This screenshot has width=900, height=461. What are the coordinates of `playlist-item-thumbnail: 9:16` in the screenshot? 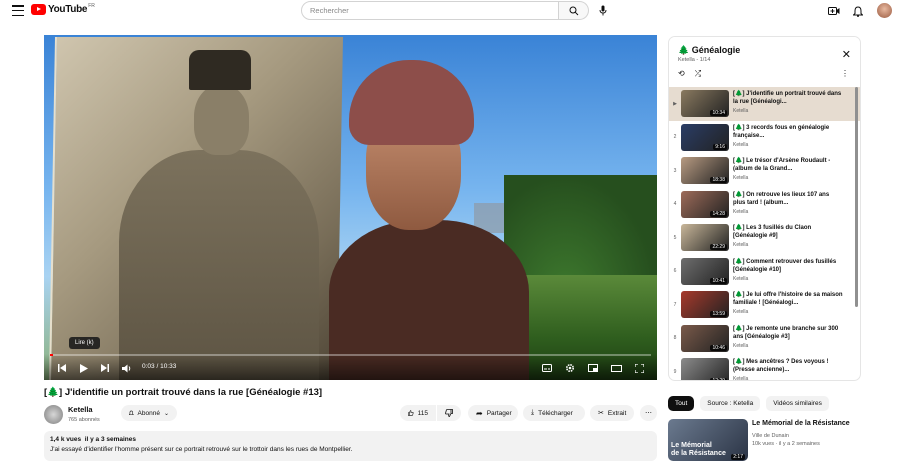 It's located at (705, 137).